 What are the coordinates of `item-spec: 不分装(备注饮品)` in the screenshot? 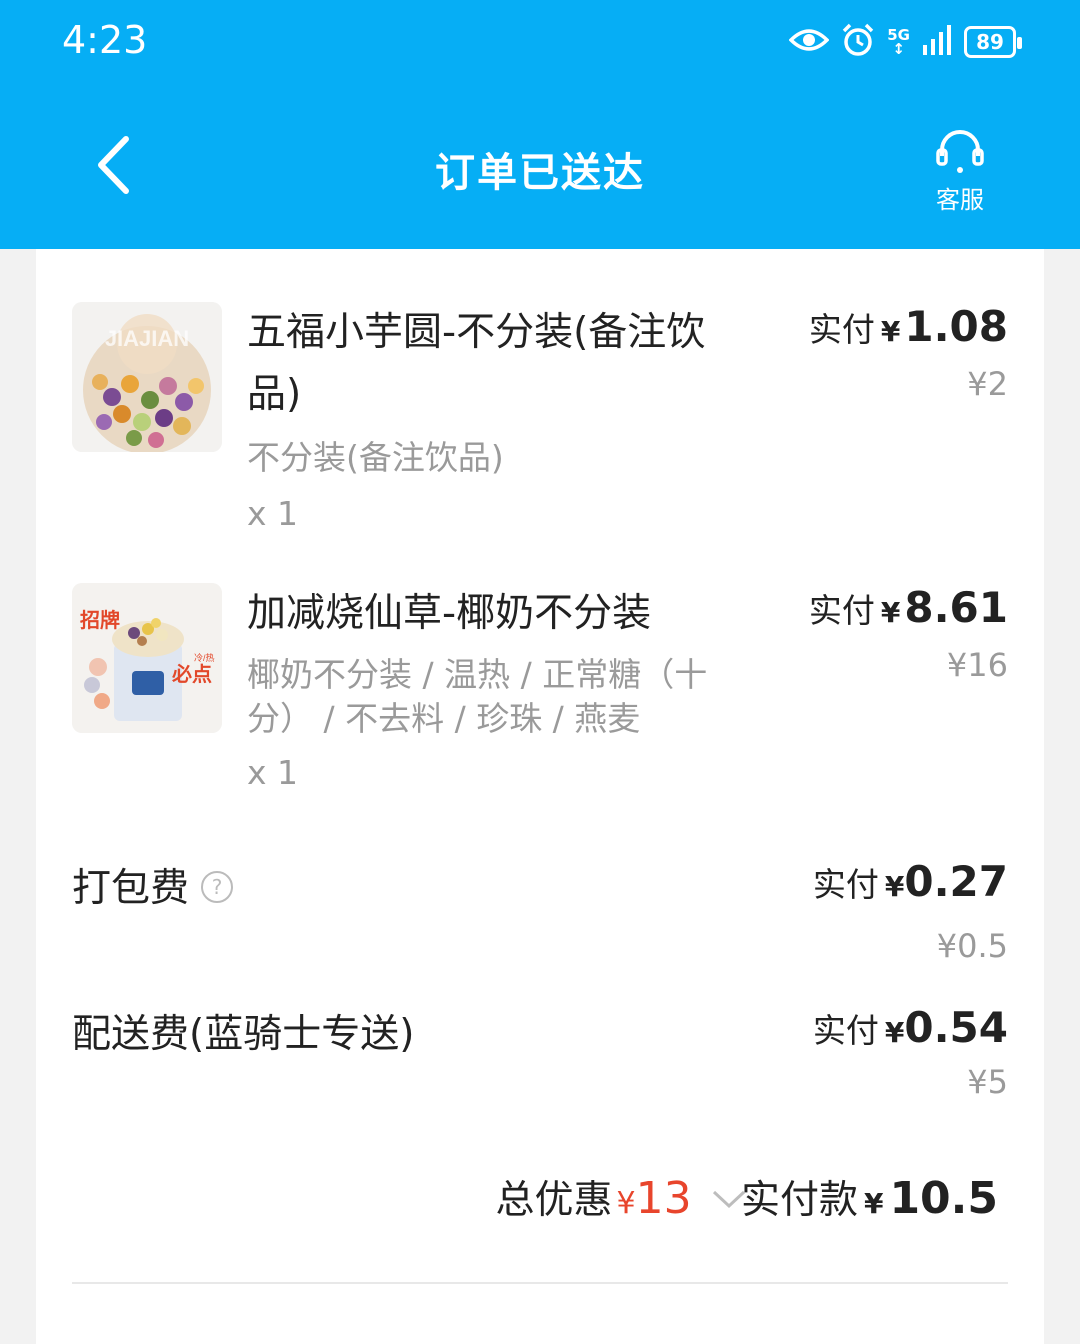 It's located at (375, 457).